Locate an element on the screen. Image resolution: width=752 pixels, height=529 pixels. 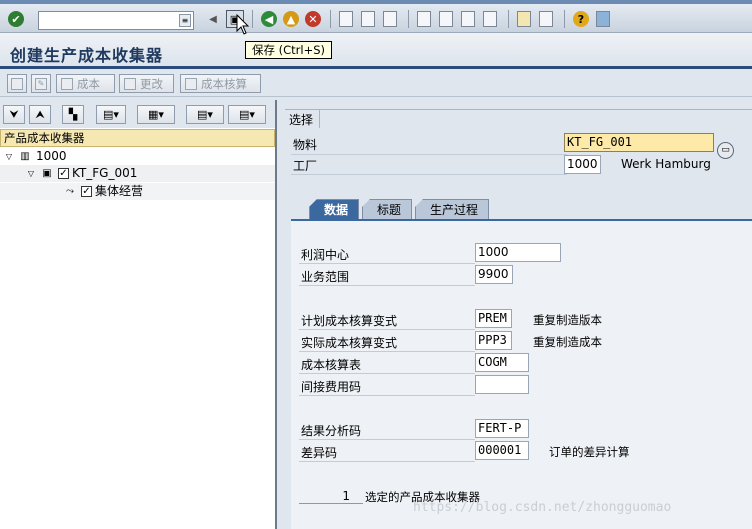
tab-header: 标题 is located at coordinates (387, 209).